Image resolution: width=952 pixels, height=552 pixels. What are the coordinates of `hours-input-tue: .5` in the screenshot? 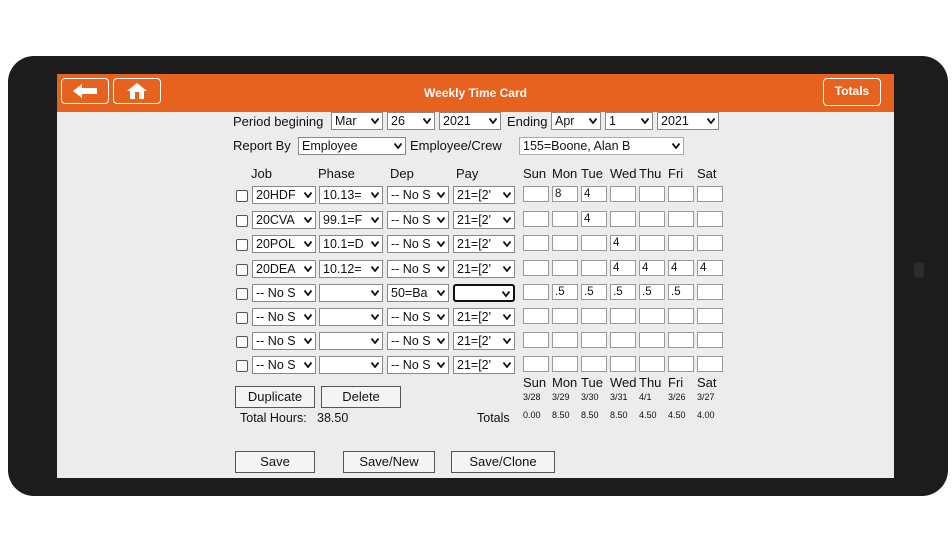 It's located at (594, 292).